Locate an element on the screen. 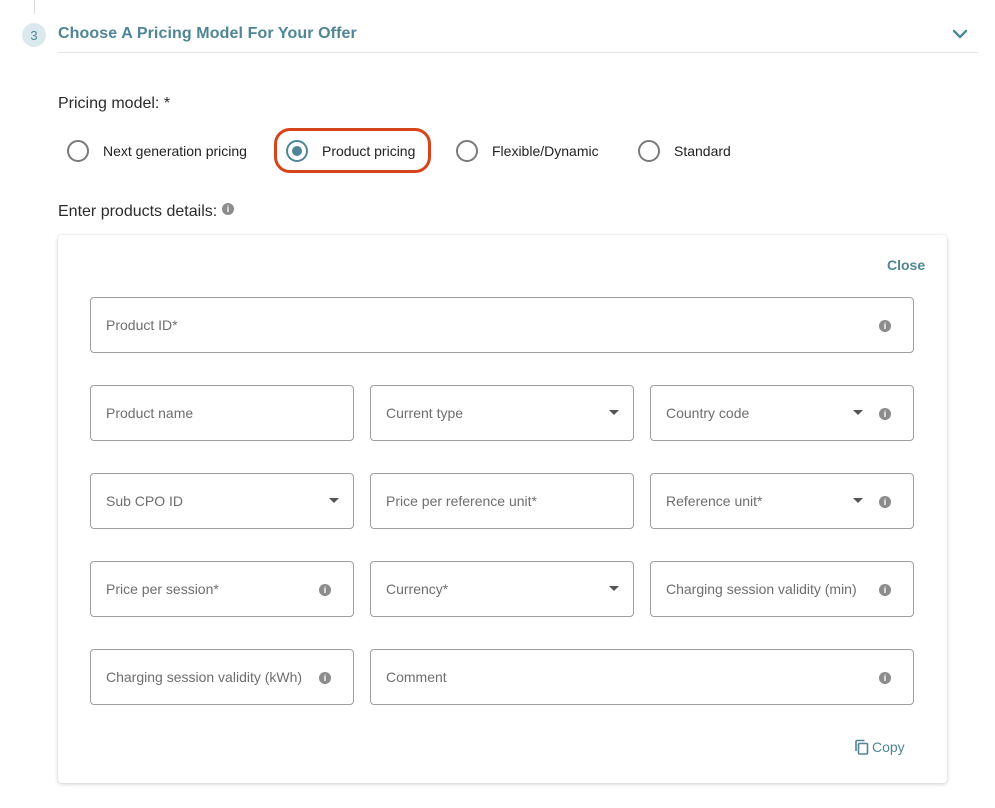 The height and width of the screenshot is (808, 995). charging-session-validity-kwh-field: Charging session validity (kWh) i is located at coordinates (222, 677).